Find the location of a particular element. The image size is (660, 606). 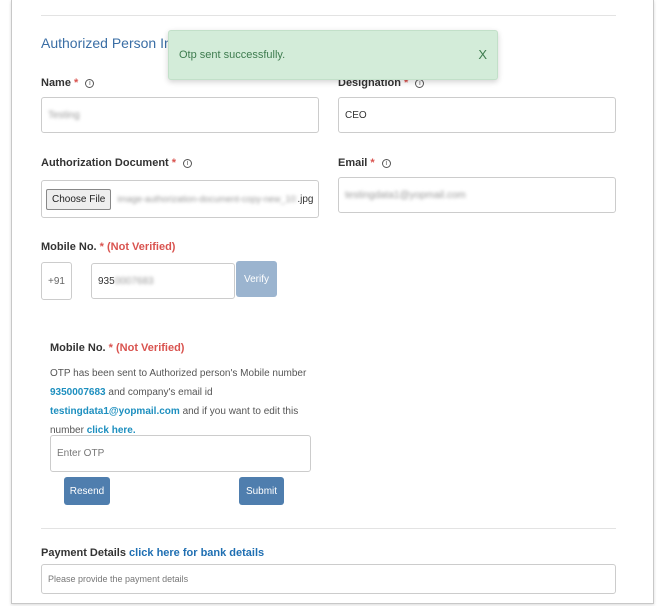

top-divider is located at coordinates (328, 15).